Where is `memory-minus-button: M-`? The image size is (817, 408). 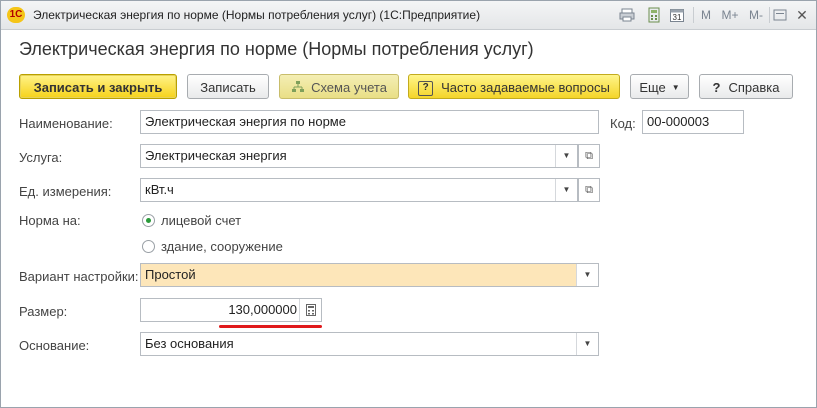 memory-minus-button: M- is located at coordinates (756, 15).